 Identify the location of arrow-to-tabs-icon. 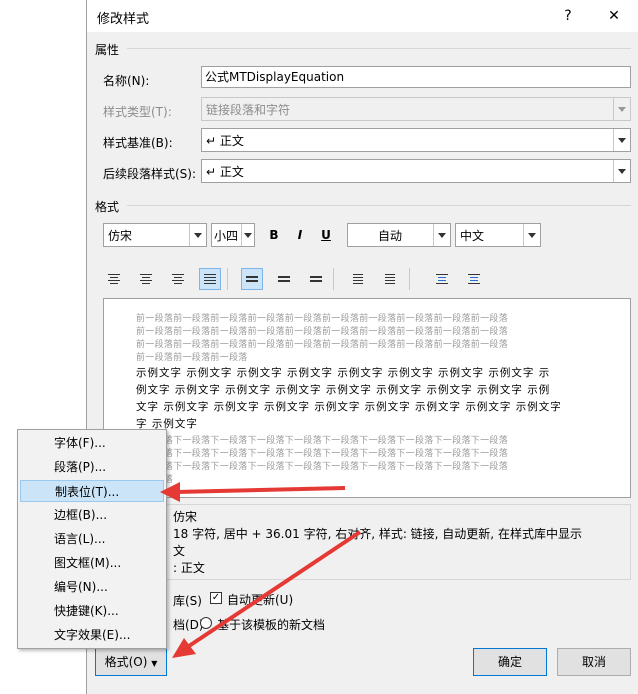
(253, 492).